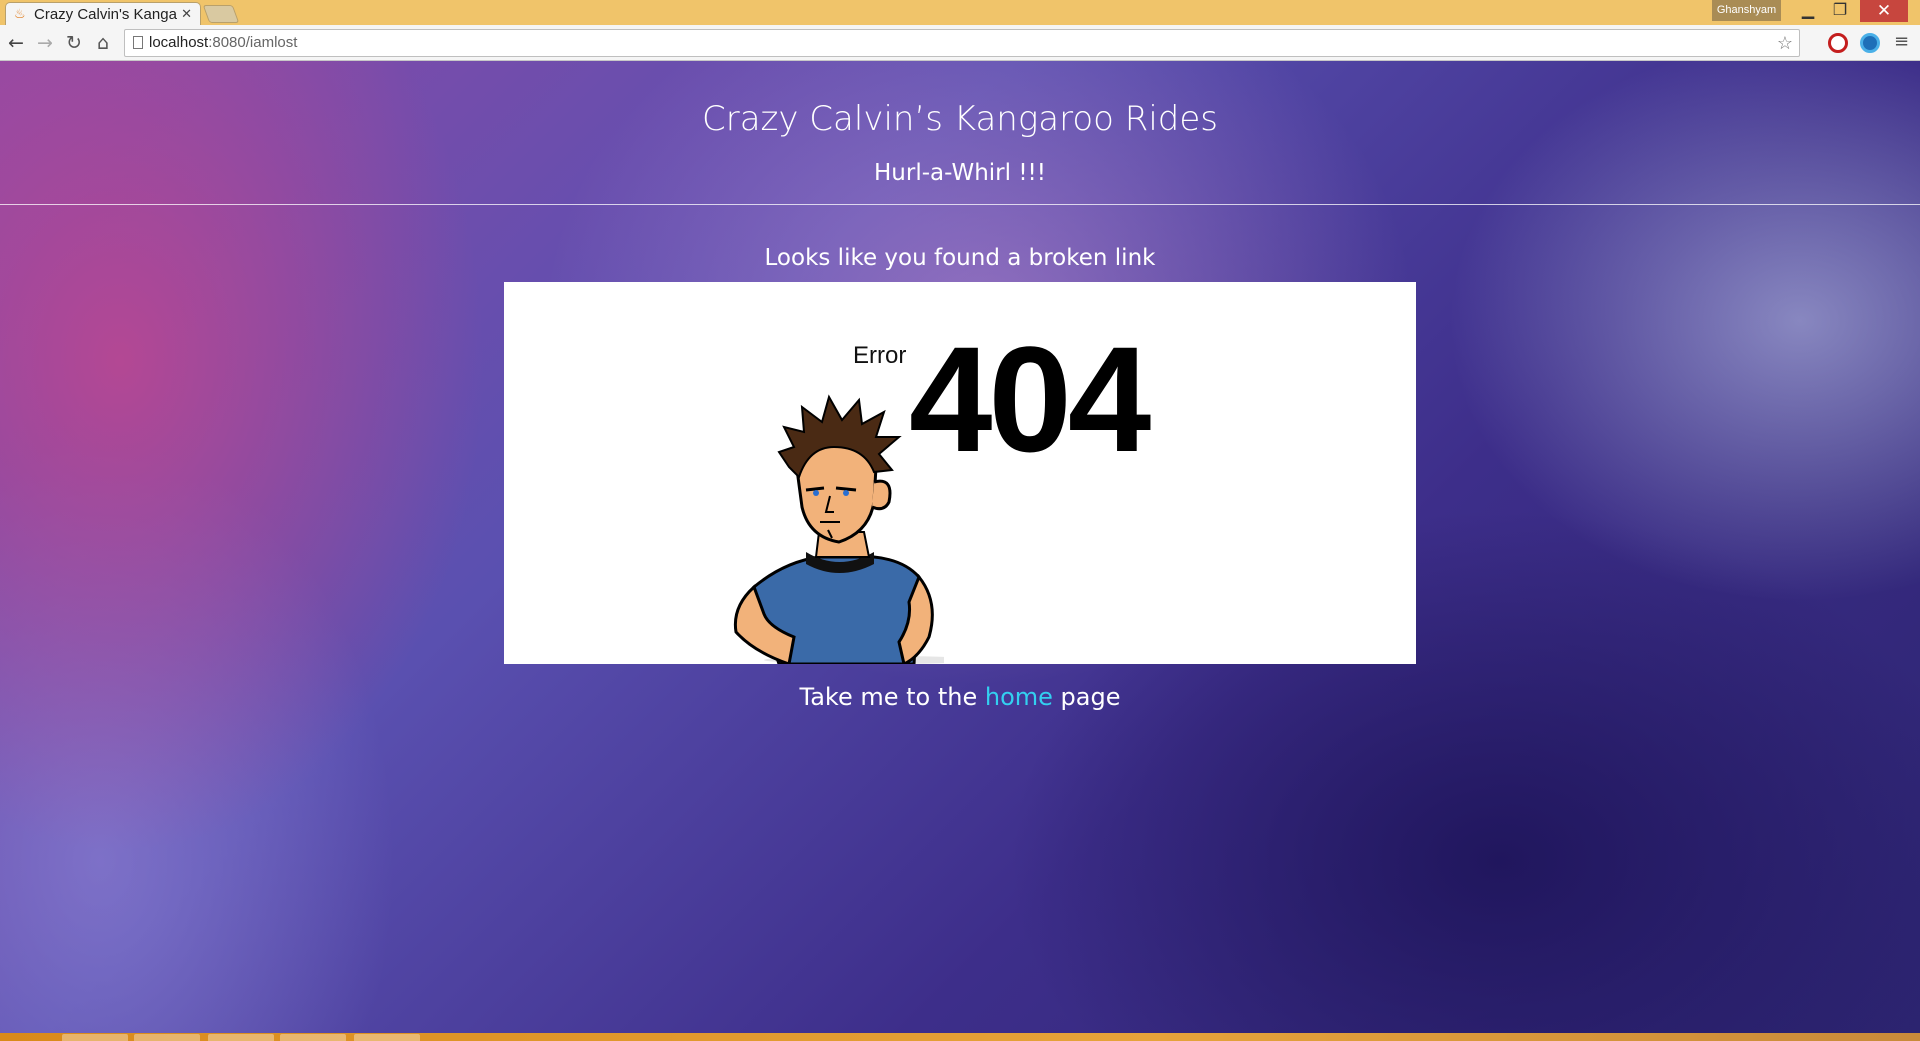 This screenshot has height=1041, width=1920. Describe the element at coordinates (960, 119) in the screenshot. I see `site-title: Crazy Calvin’s Kangaroo Rides` at that location.